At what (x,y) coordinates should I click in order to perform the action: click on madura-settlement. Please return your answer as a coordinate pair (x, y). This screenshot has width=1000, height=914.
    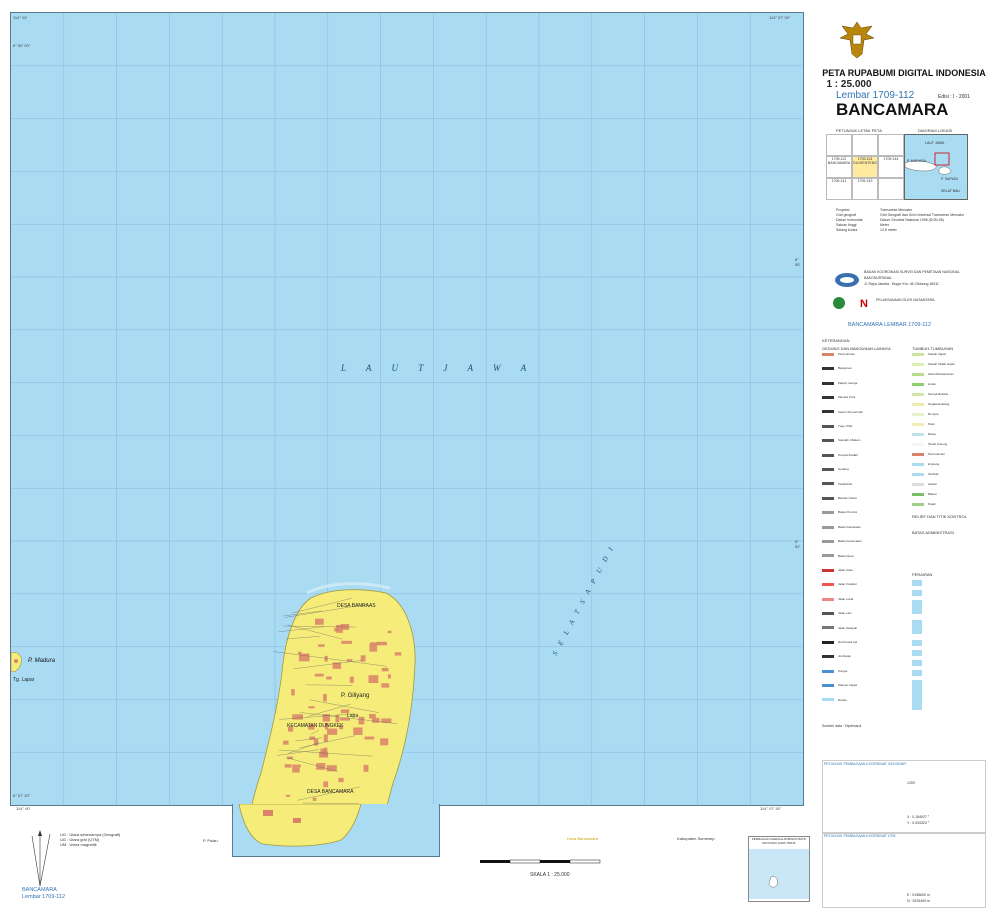
    Looking at the image, I should click on (16, 661).